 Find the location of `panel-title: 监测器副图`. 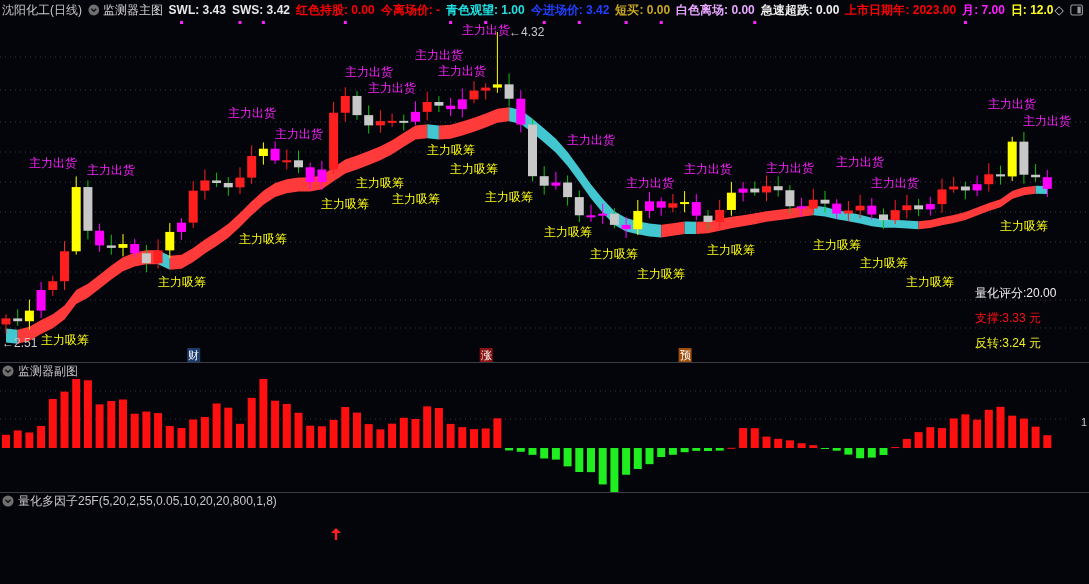

panel-title: 监测器副图 is located at coordinates (48, 371).